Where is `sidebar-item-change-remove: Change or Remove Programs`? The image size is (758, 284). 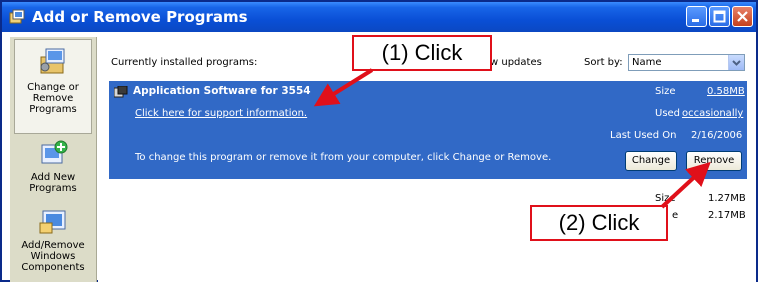 sidebar-item-change-remove: Change or Remove Programs is located at coordinates (53, 86).